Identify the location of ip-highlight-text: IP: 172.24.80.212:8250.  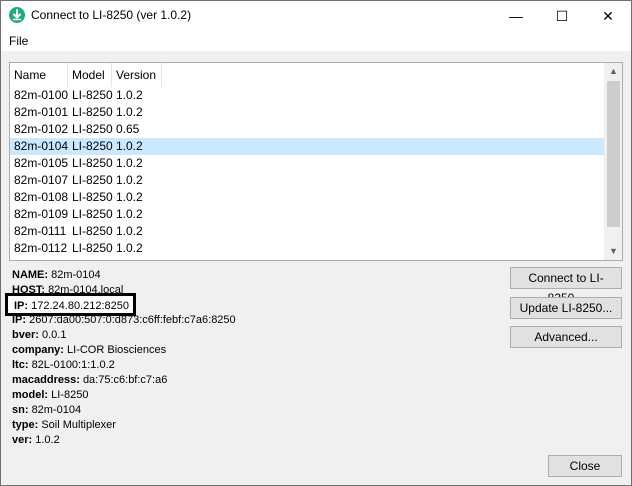
(71, 306).